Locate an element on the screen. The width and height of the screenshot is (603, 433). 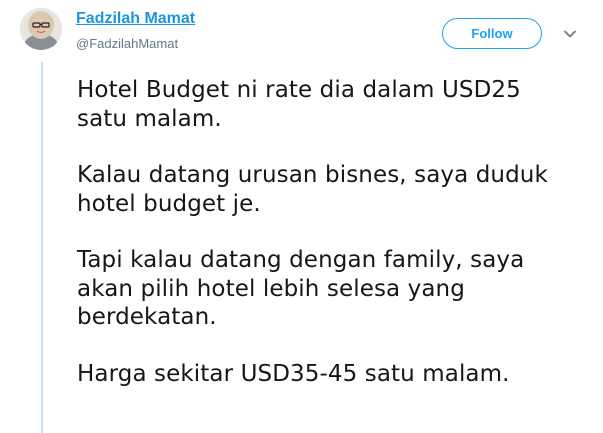
author-handle: @FadzilahMamat is located at coordinates (127, 43).